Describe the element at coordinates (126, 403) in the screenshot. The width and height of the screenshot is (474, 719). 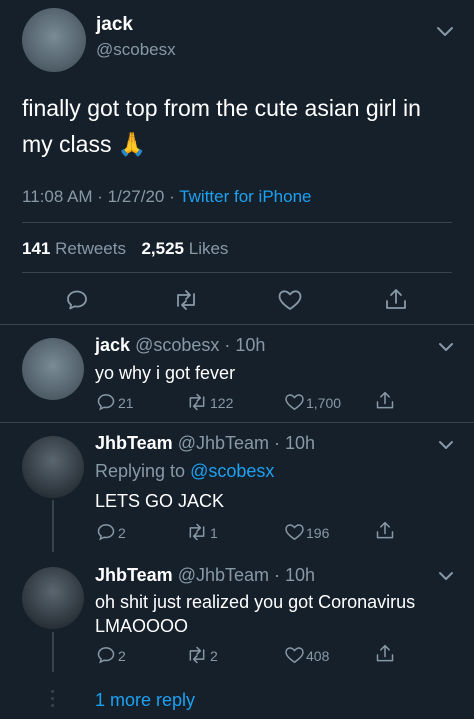
I see `reply-count: 21` at that location.